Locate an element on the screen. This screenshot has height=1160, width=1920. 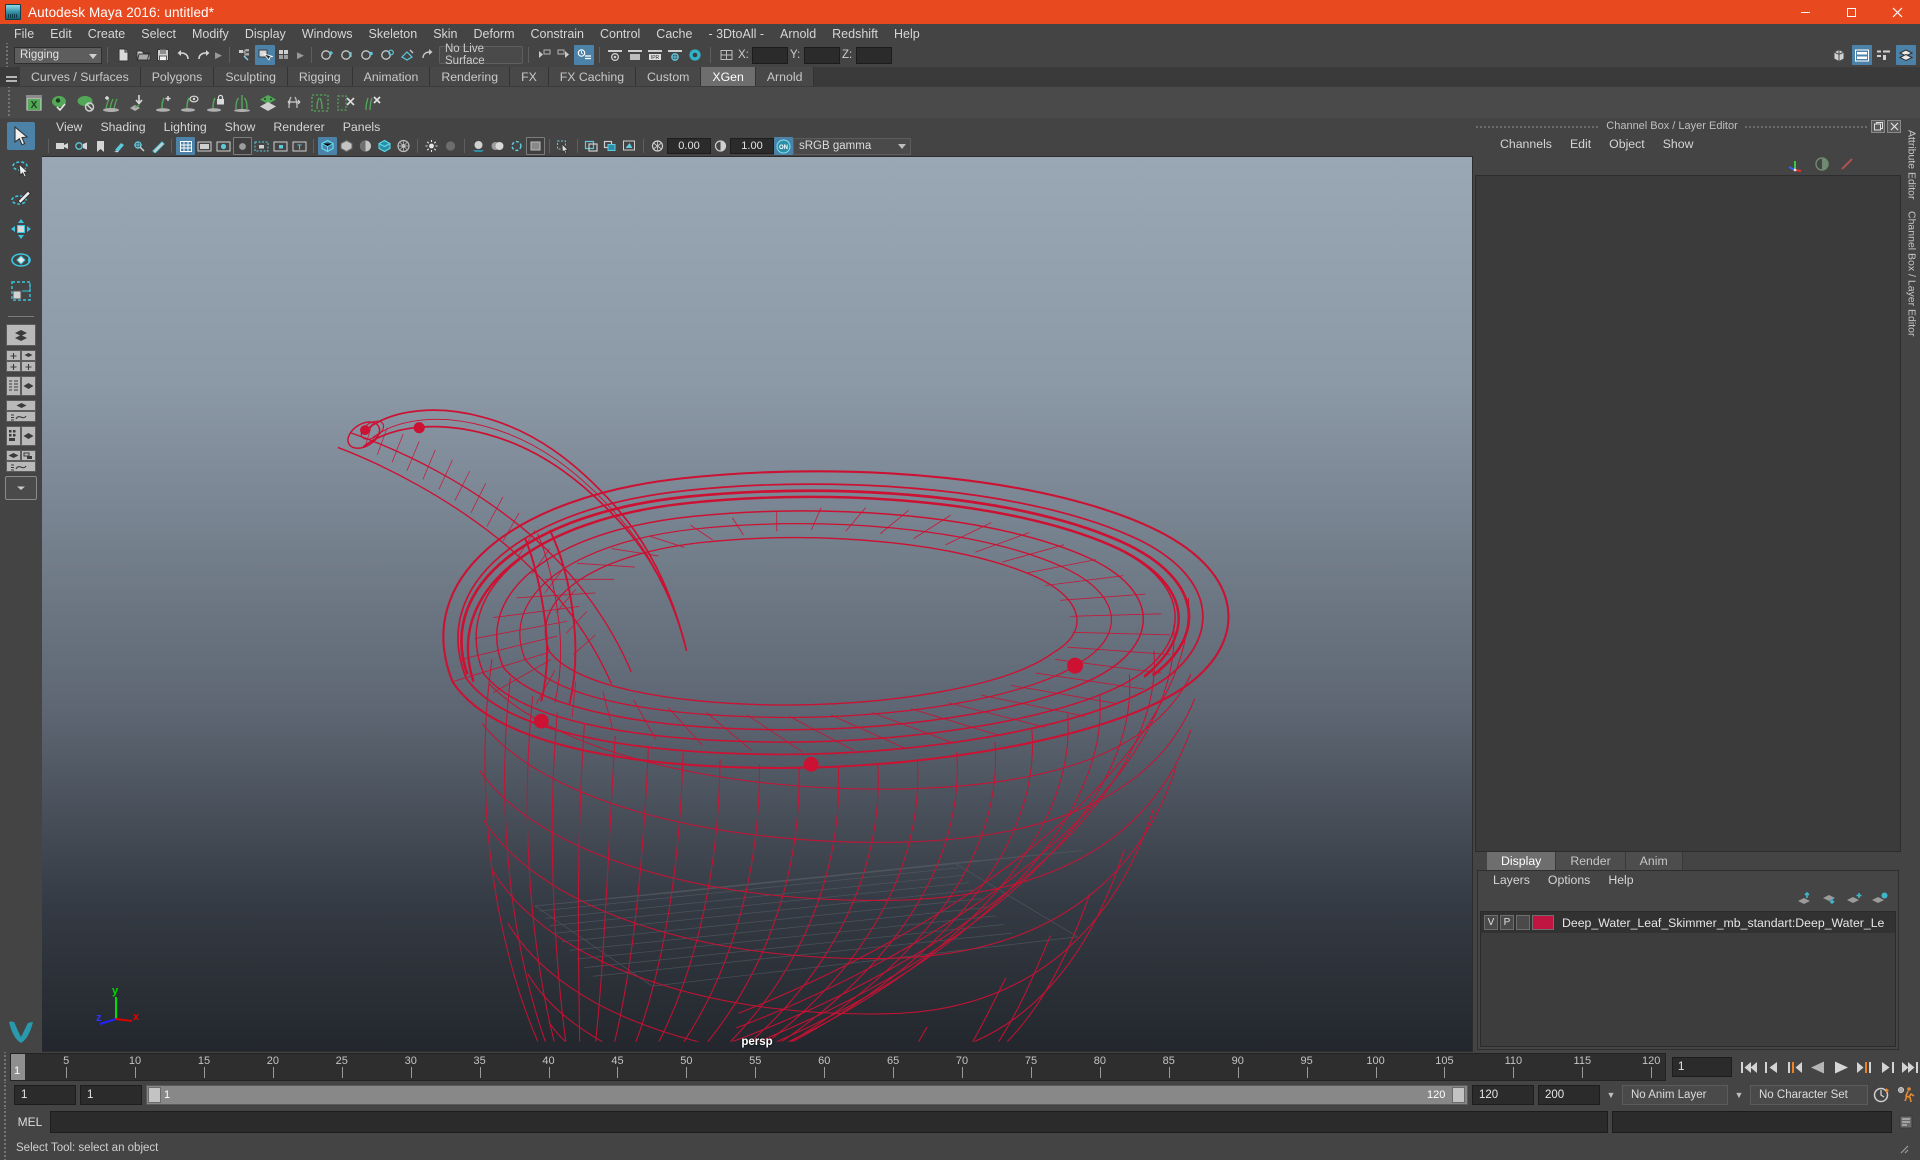
shelf-tab-custom: Custom is located at coordinates (669, 76).